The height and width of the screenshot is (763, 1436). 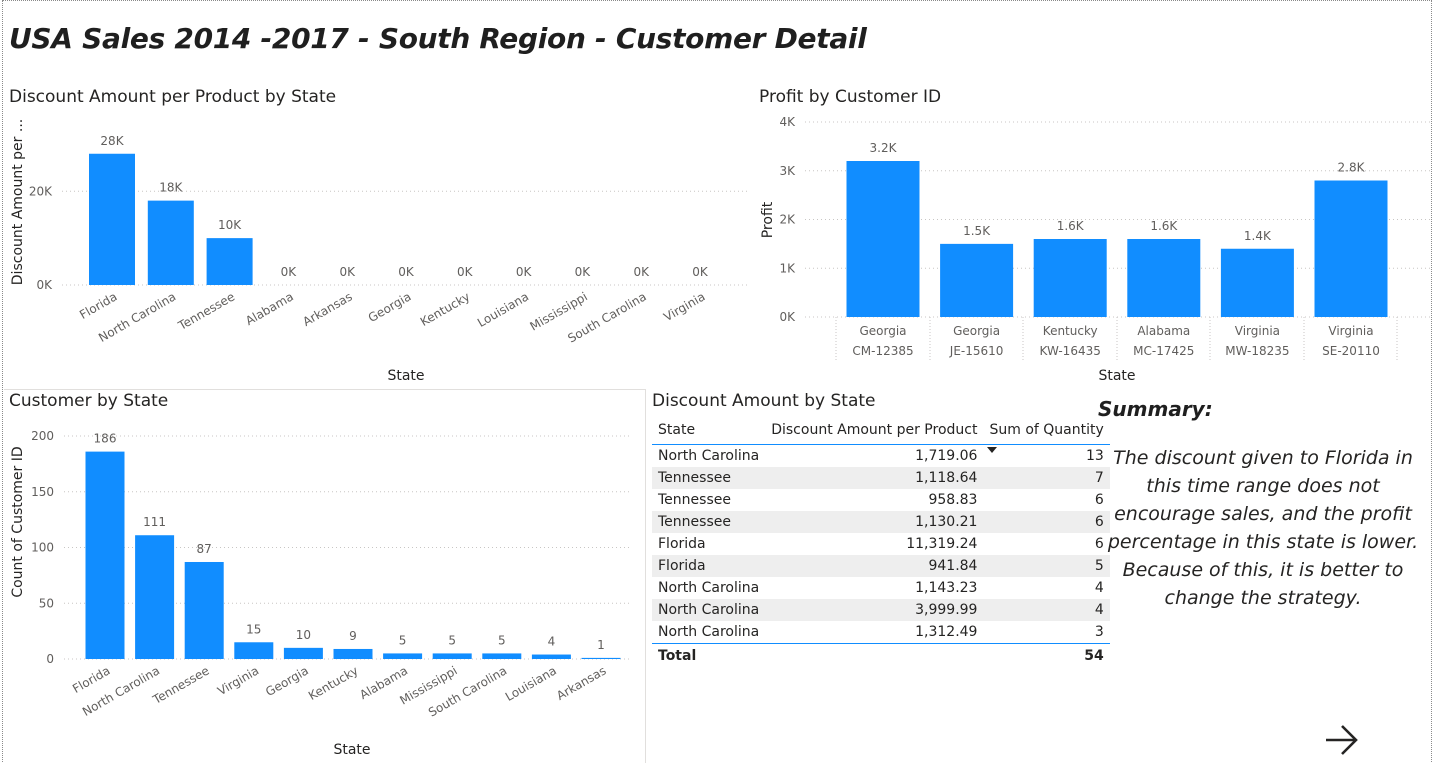 What do you see at coordinates (946, 588) in the screenshot?
I see `cell-discount: 1,143.23` at bounding box center [946, 588].